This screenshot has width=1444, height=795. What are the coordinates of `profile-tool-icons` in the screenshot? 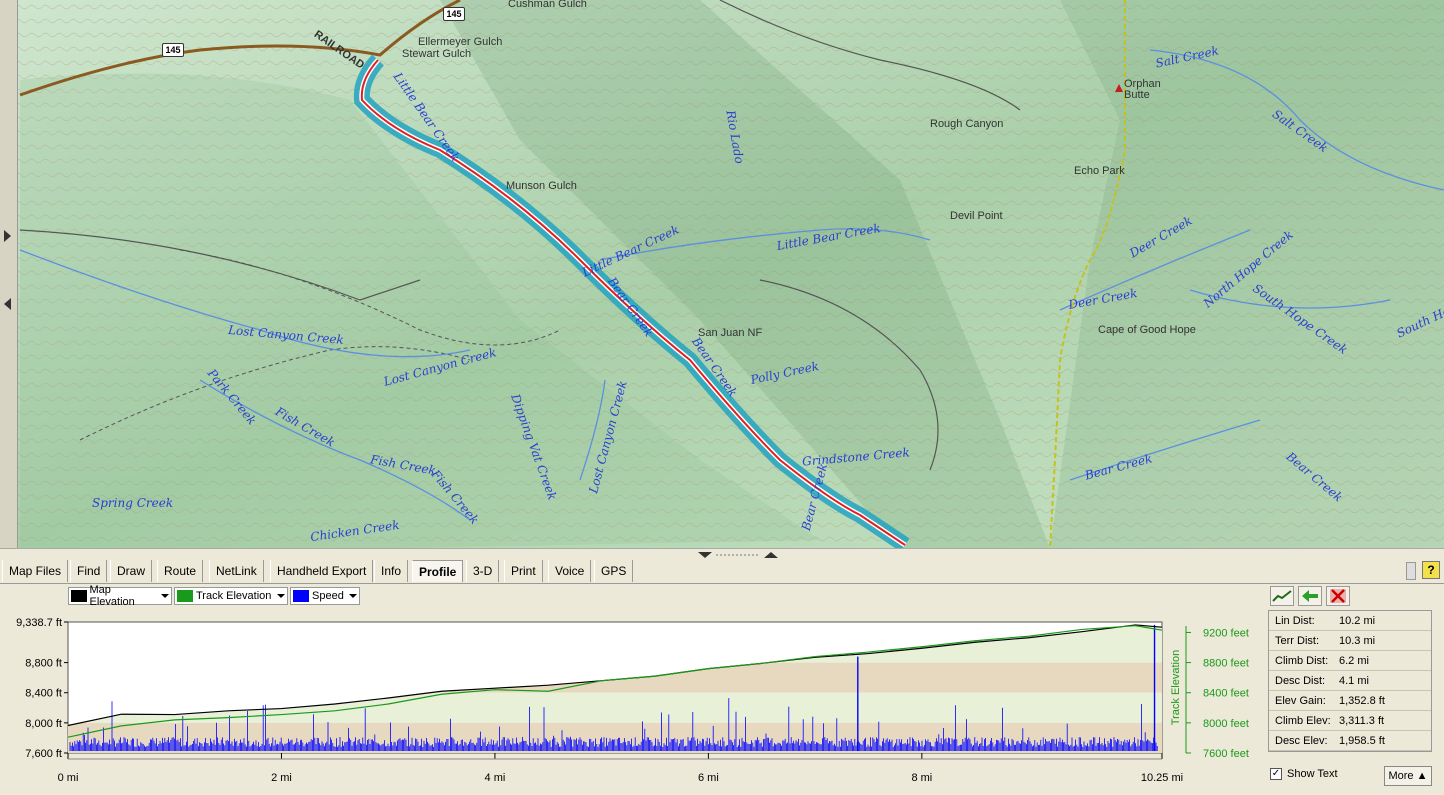 It's located at (1311, 597).